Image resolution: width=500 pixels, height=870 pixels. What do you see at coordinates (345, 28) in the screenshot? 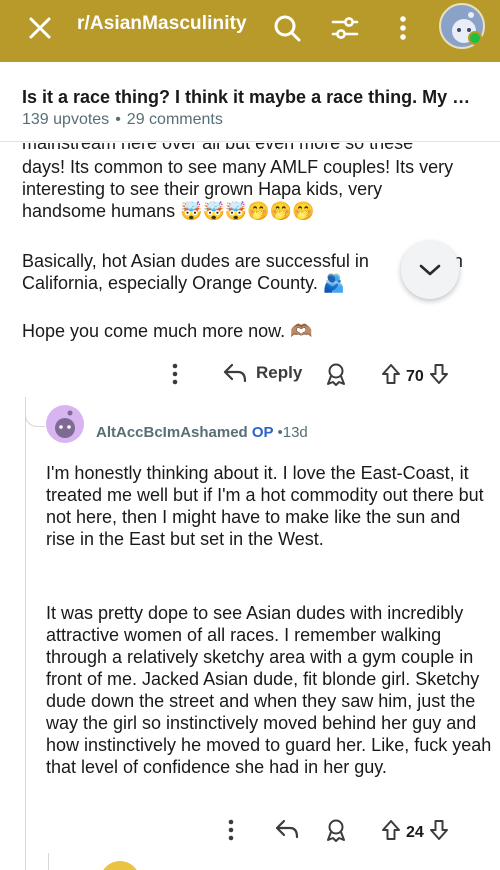
I see `filter-icon` at bounding box center [345, 28].